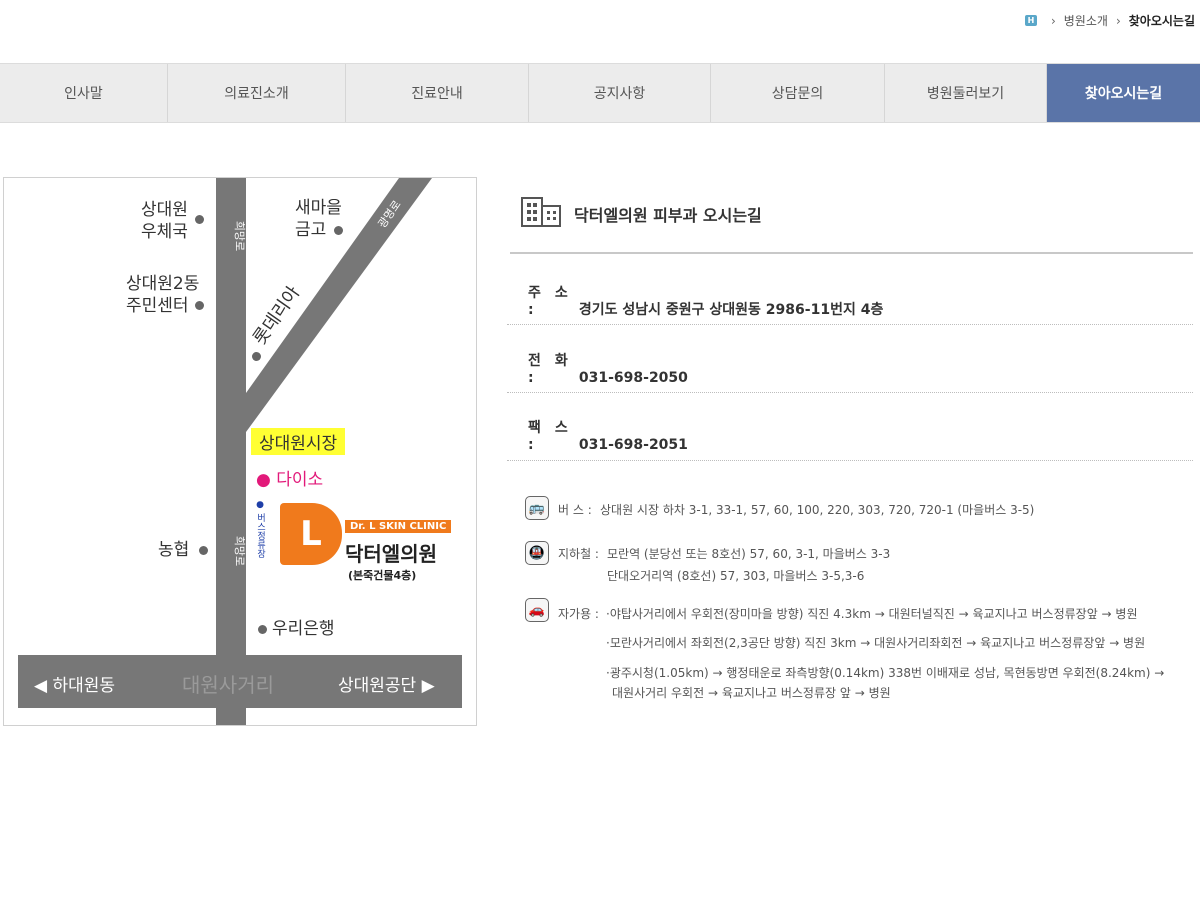 The image size is (1200, 903). Describe the element at coordinates (578, 554) in the screenshot. I see `subway-label: 지하철 :` at that location.